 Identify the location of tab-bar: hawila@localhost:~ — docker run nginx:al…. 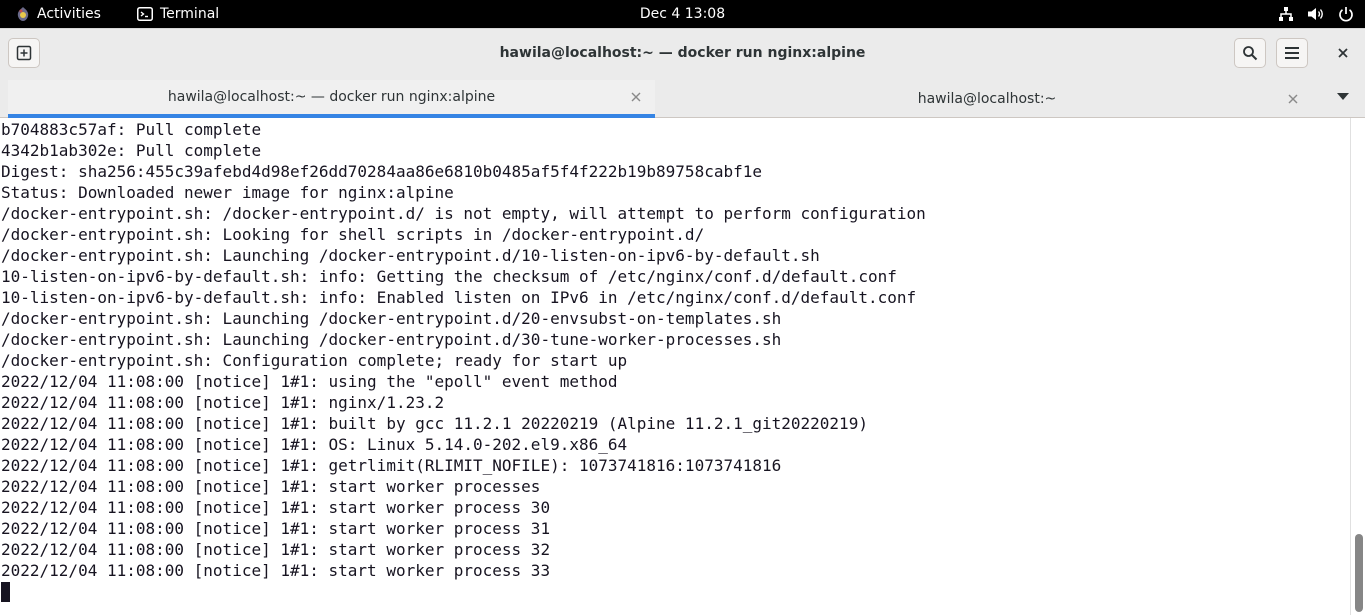
(682, 97).